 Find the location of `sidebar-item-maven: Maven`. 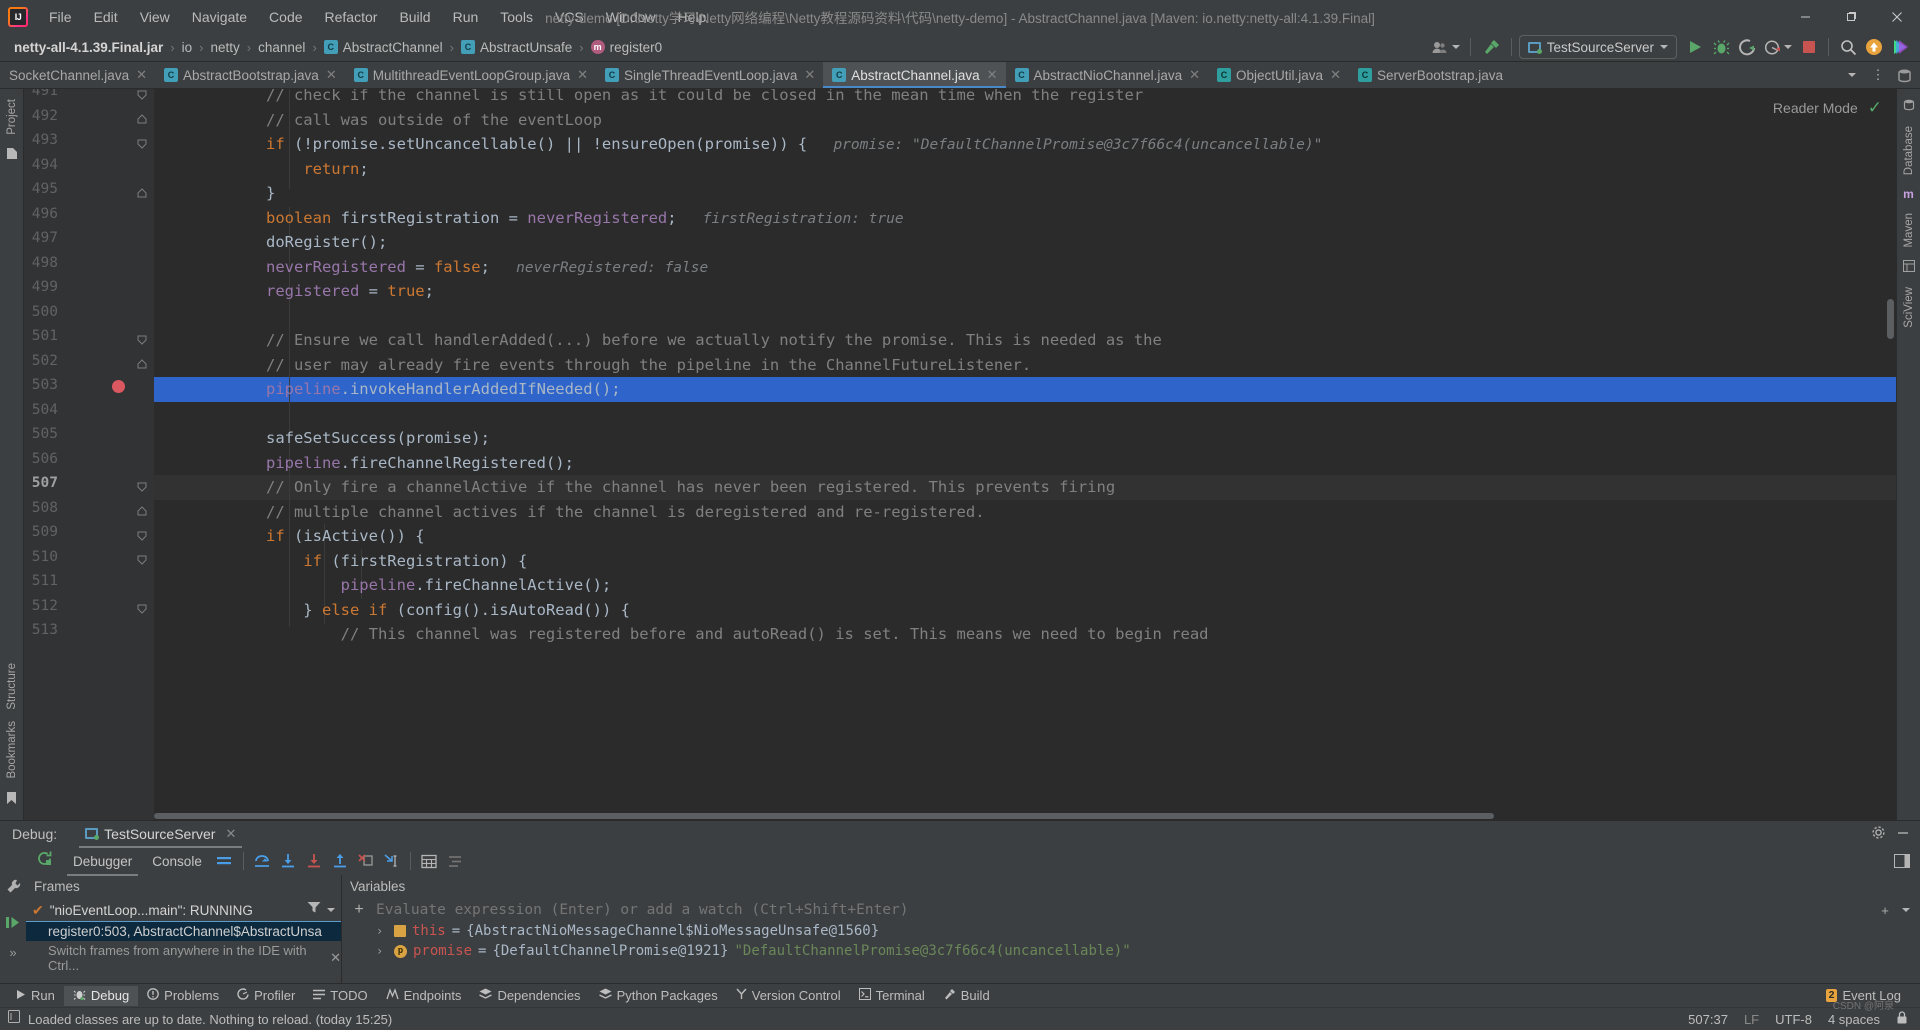

sidebar-item-maven: Maven is located at coordinates (1909, 230).